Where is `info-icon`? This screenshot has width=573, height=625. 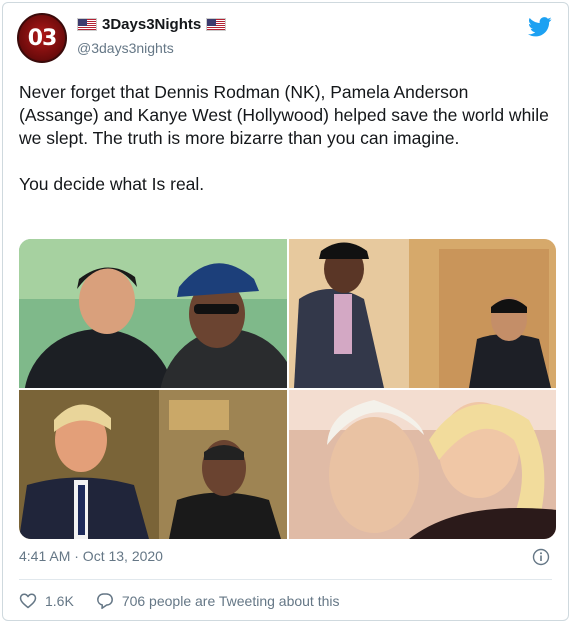 info-icon is located at coordinates (541, 557).